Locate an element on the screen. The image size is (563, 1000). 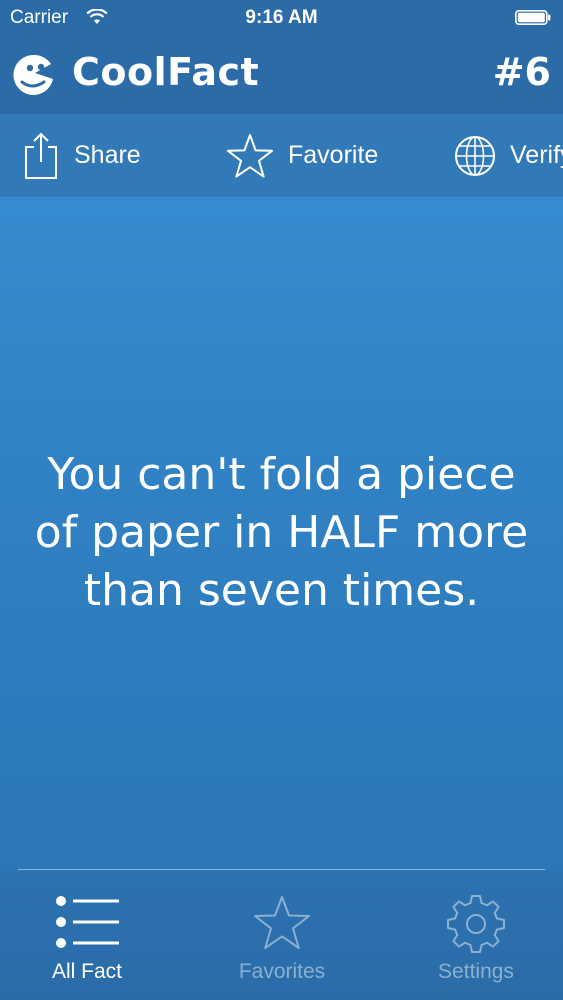
tab-label: Settings is located at coordinates (476, 971).